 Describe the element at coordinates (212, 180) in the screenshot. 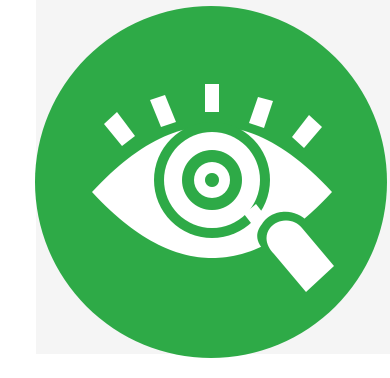

I see `pupil-inner` at that location.